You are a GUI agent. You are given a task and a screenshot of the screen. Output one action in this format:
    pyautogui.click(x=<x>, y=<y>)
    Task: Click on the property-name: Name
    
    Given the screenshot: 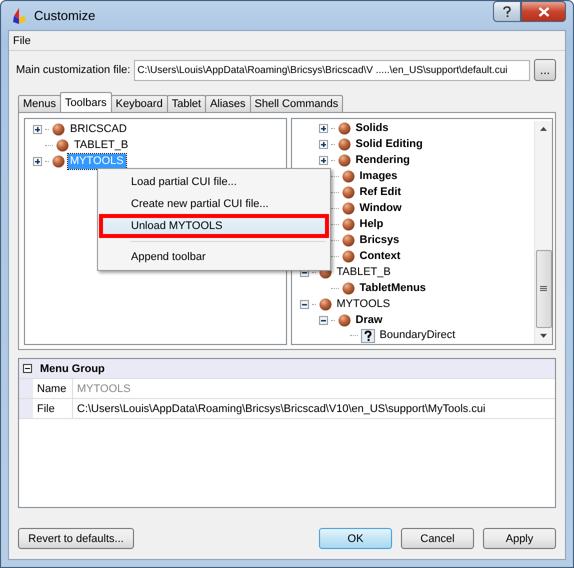 What is the action you would take?
    pyautogui.click(x=53, y=388)
    